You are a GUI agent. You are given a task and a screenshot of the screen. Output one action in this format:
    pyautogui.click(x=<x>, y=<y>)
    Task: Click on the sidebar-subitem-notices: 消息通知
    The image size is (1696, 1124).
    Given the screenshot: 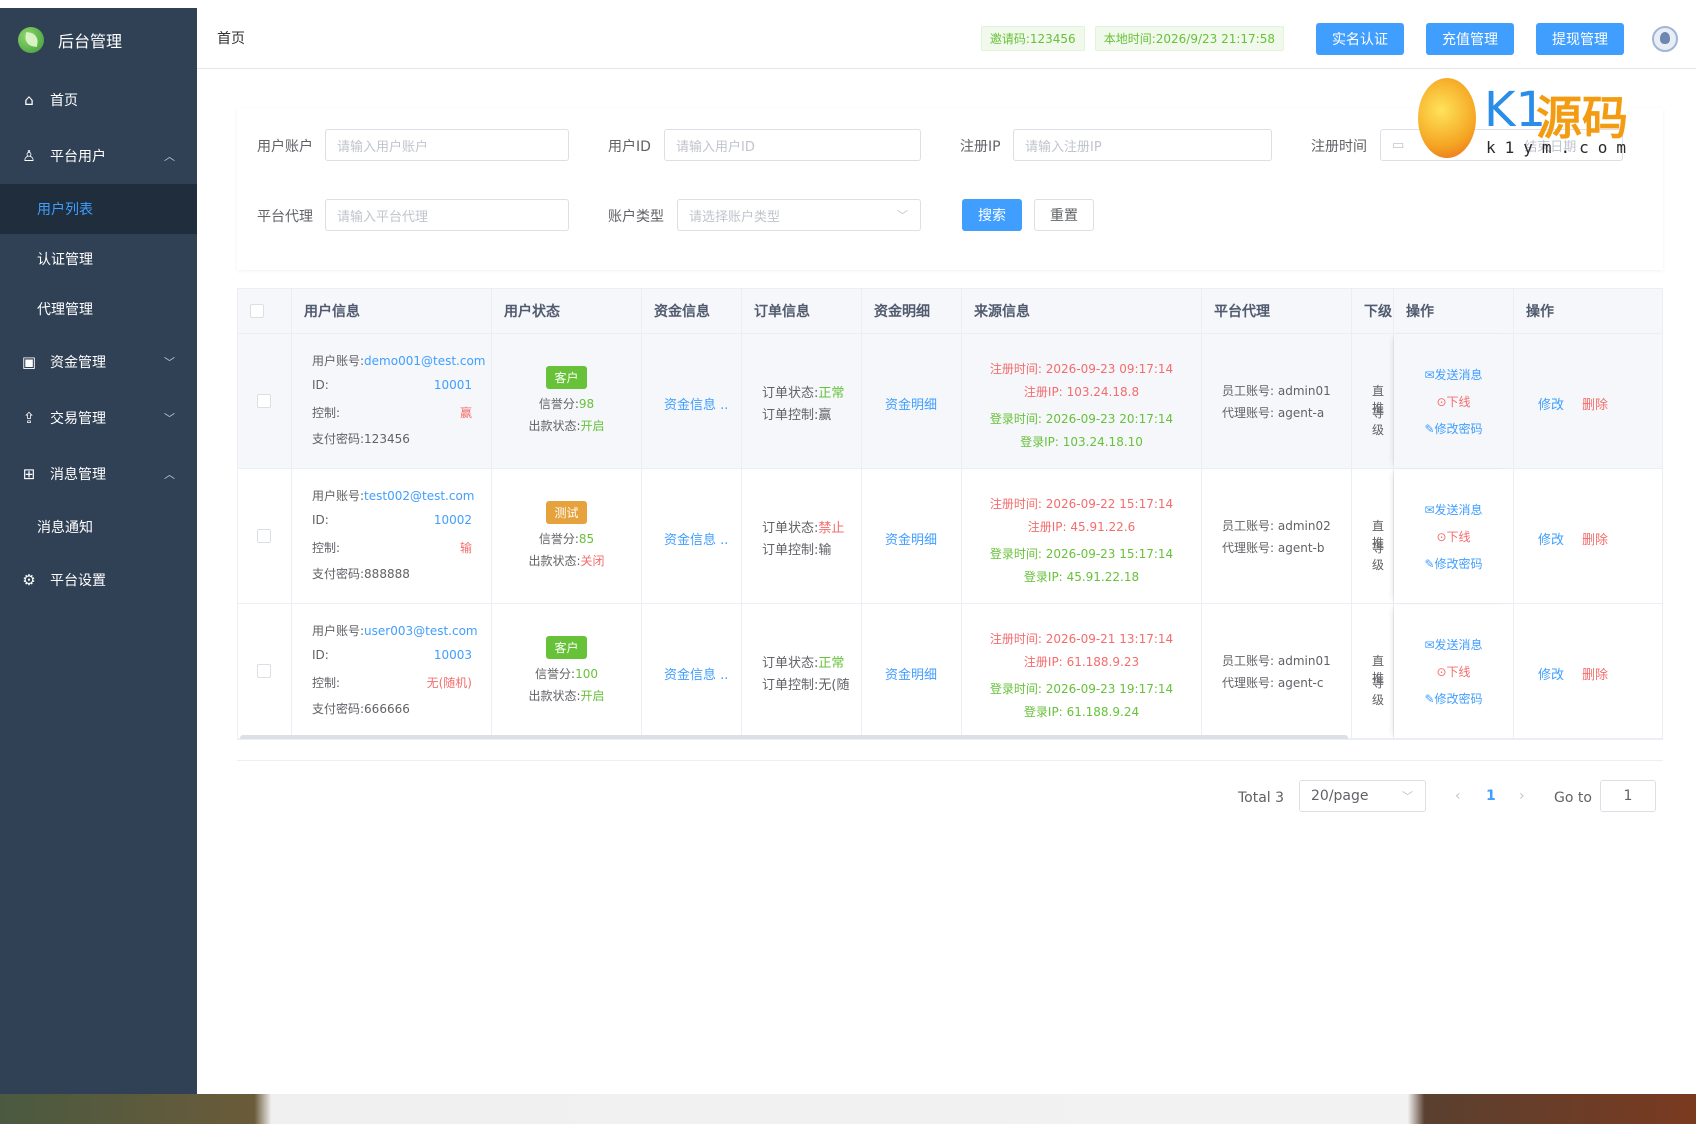 What is the action you would take?
    pyautogui.click(x=98, y=527)
    